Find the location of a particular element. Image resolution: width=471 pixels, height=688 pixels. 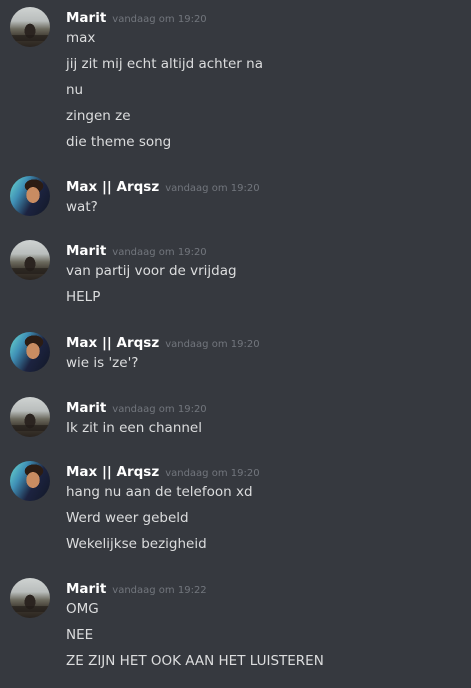

message-text: NEE is located at coordinates (80, 635).